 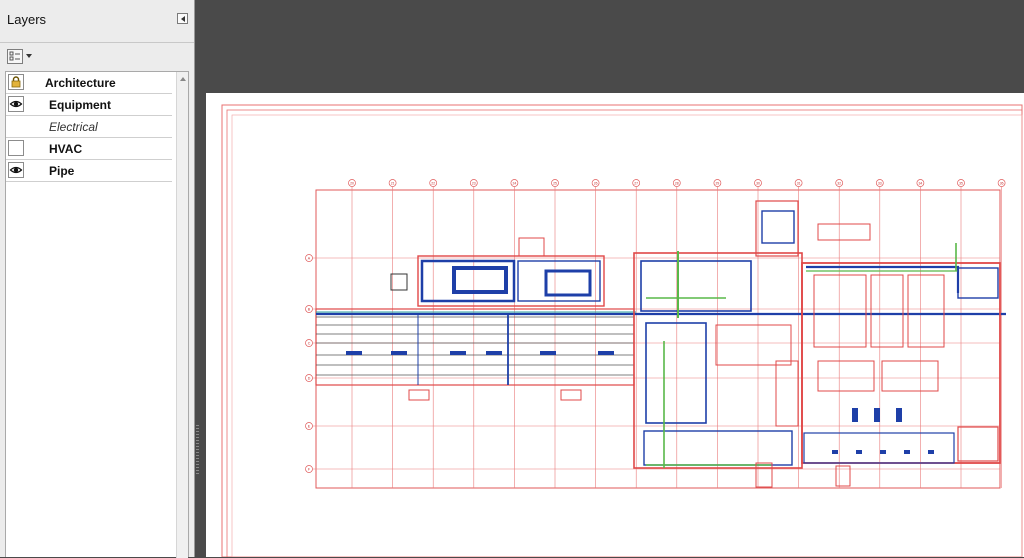 I want to click on grid-bubble-label: 36, so click(x=1002, y=184).